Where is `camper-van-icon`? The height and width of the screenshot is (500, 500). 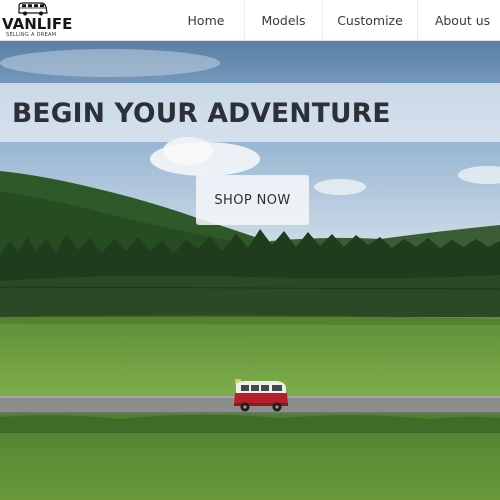
camper-van-icon is located at coordinates (261, 395).